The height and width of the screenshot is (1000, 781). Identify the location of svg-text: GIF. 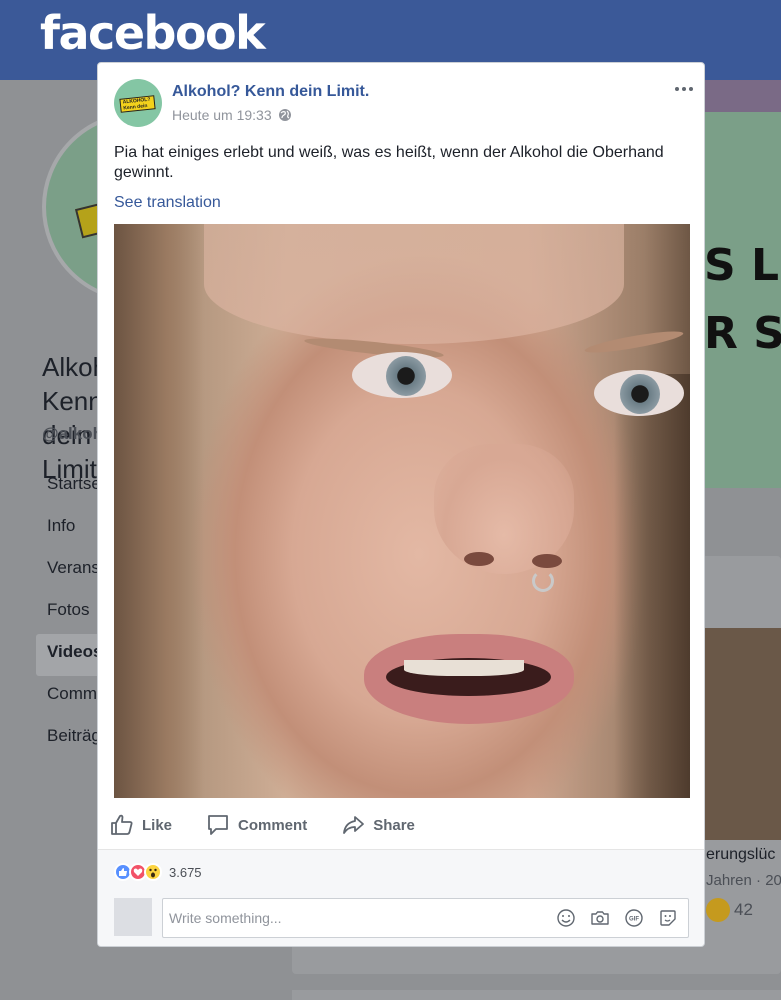
(634, 920).